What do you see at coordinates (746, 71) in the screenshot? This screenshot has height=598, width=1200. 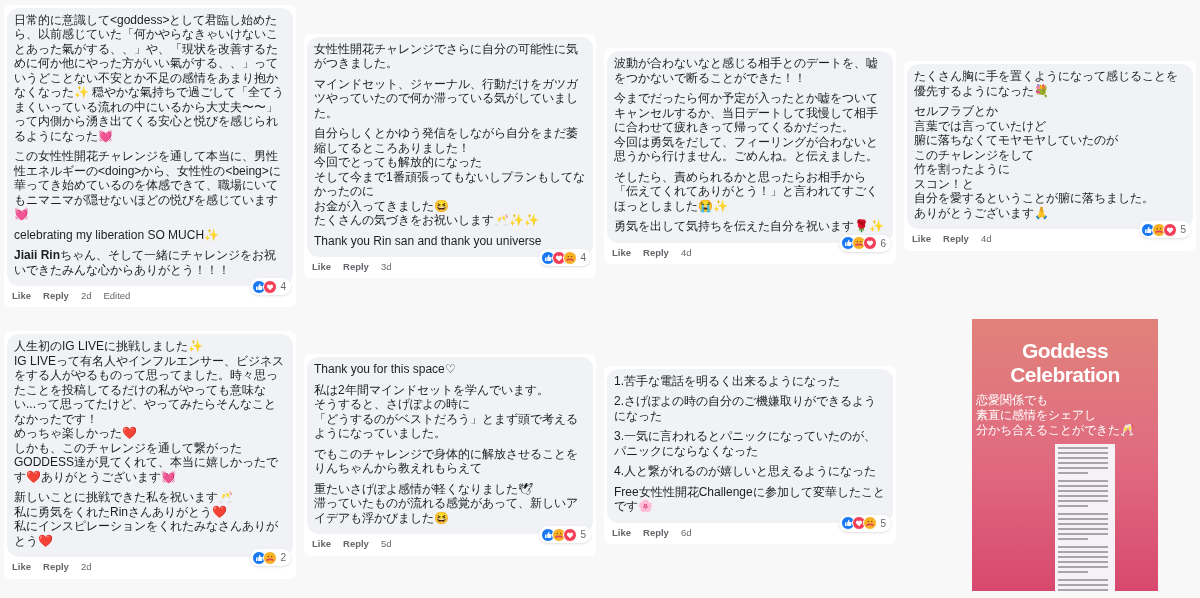 I see `comment-text: 波動が合わないなと感じる相手とのデートを、嘘をつかないで断ることができた！！` at bounding box center [746, 71].